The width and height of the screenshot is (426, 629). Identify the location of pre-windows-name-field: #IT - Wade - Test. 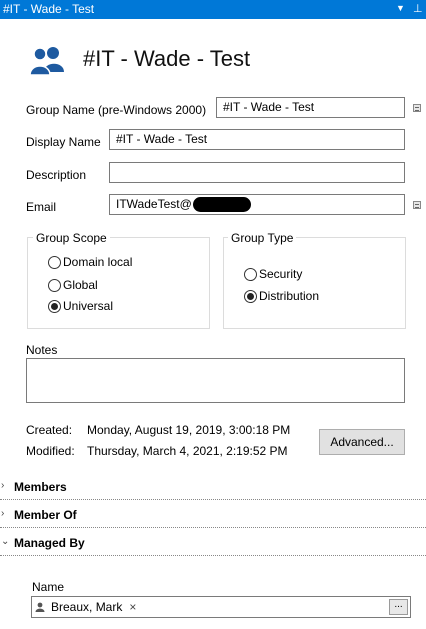
(310, 107).